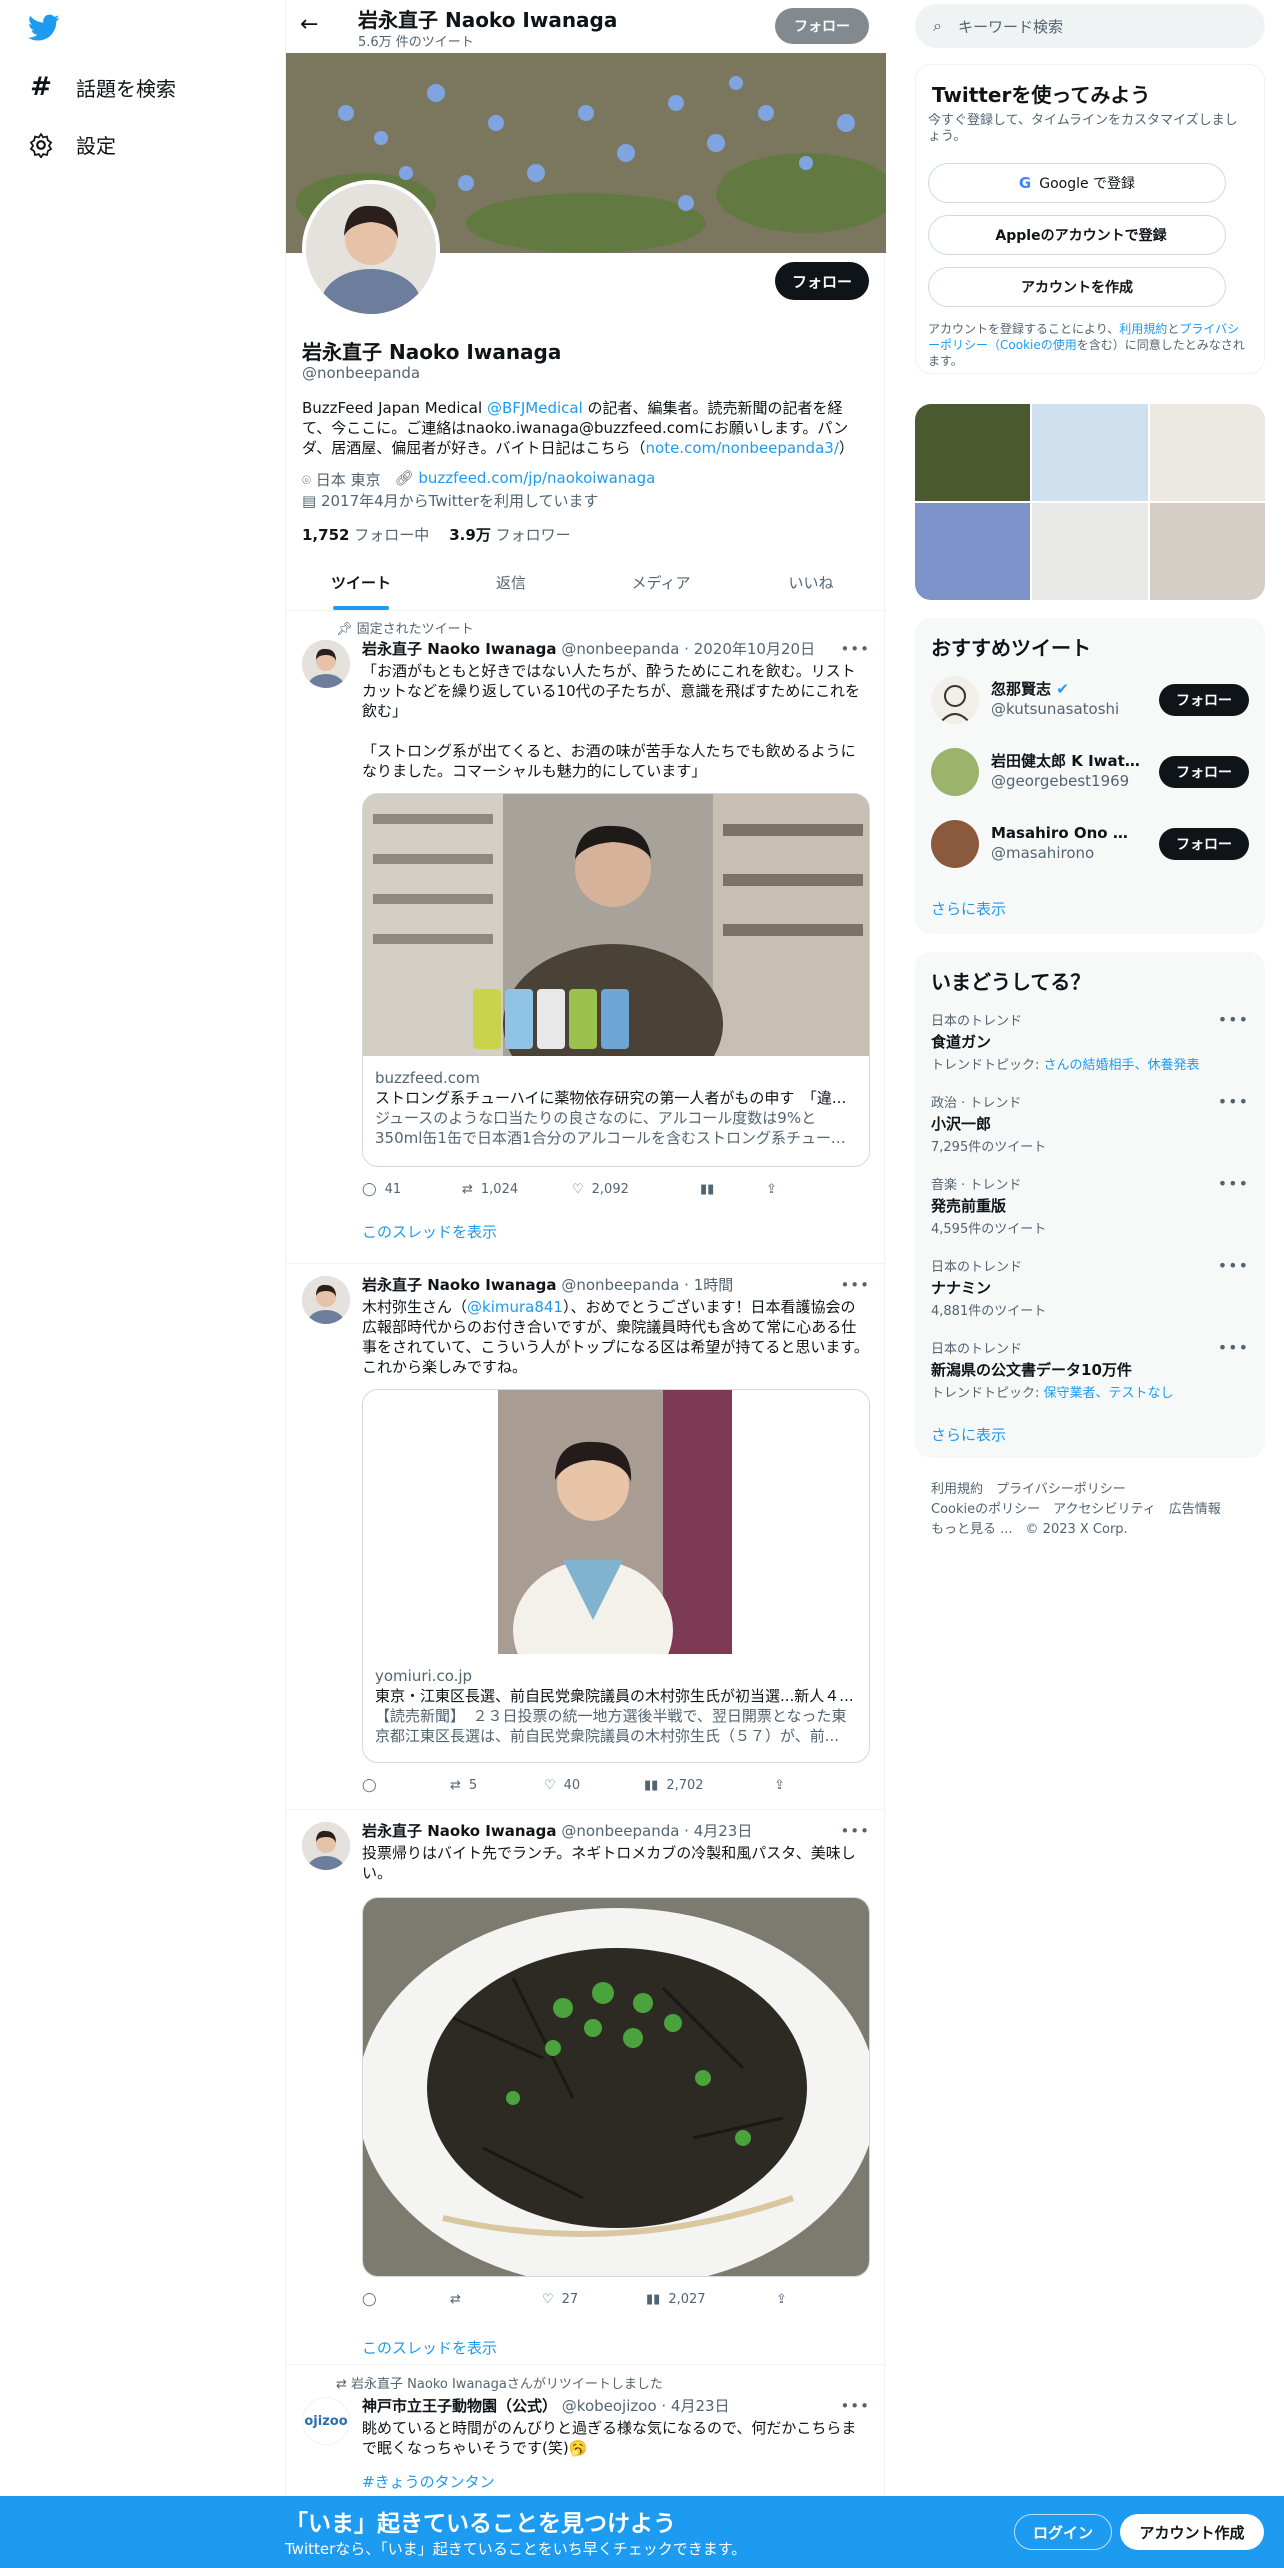 Image resolution: width=1284 pixels, height=2568 pixels. I want to click on following-stat: 1,752 フォロー中, so click(365, 534).